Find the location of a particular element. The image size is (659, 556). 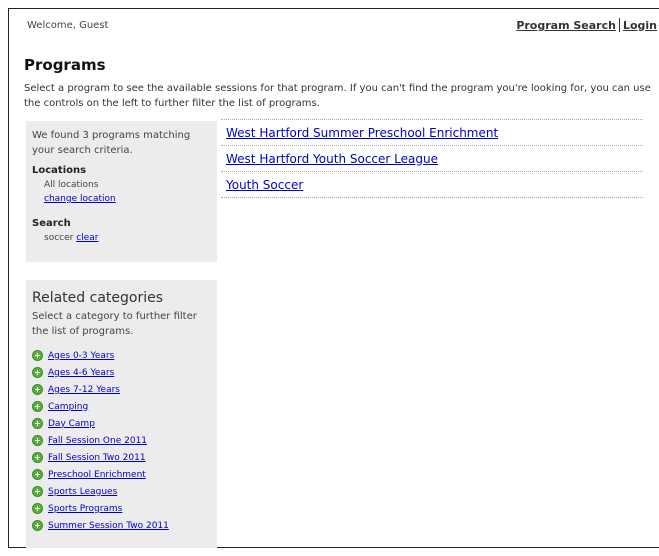

related-categories-title: Related categories is located at coordinates (98, 298).